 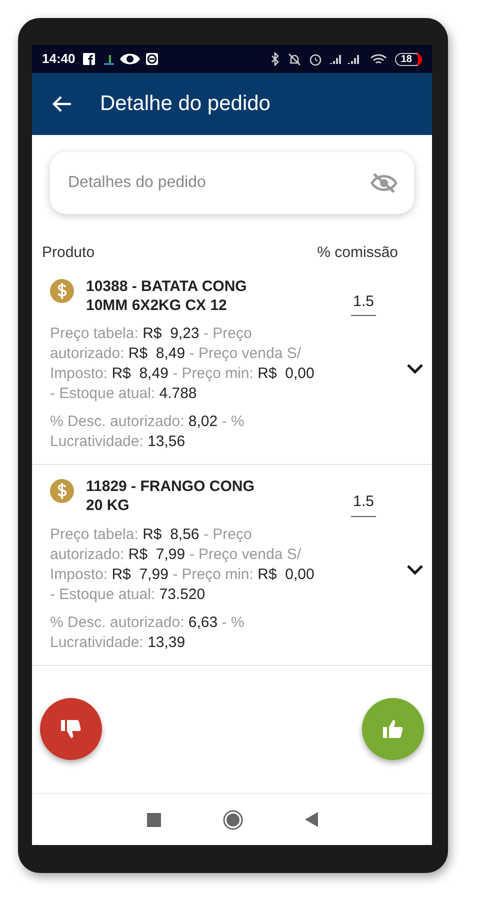 What do you see at coordinates (384, 183) in the screenshot?
I see `eye-slash-icon` at bounding box center [384, 183].